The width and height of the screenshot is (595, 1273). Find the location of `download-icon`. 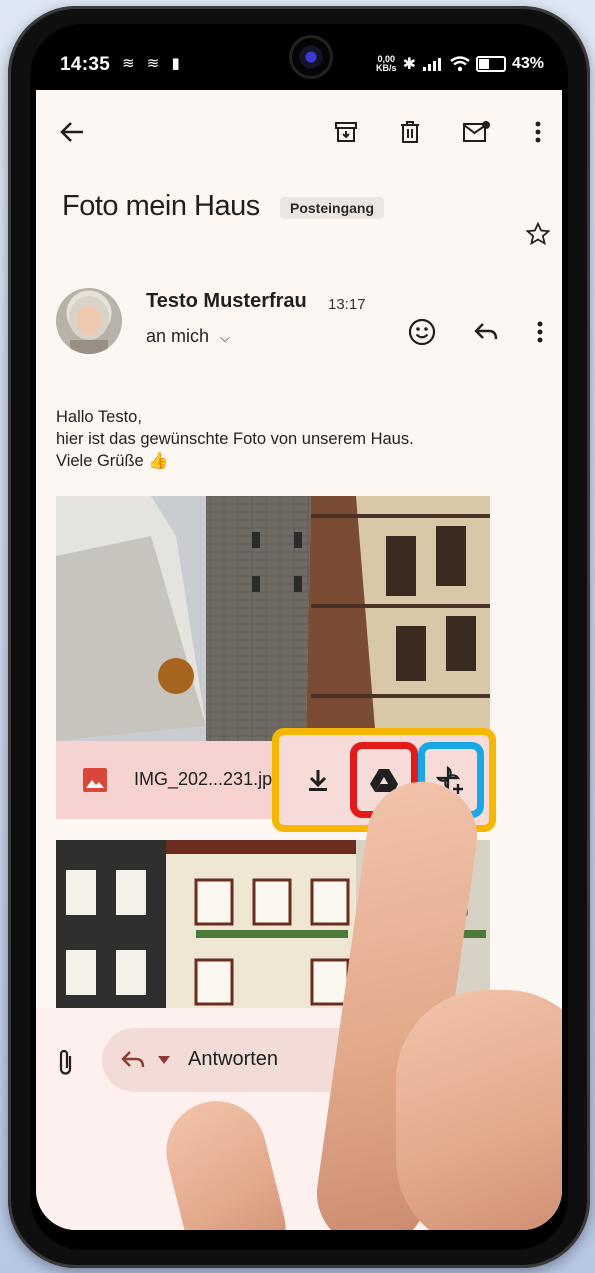

download-icon is located at coordinates (318, 780).